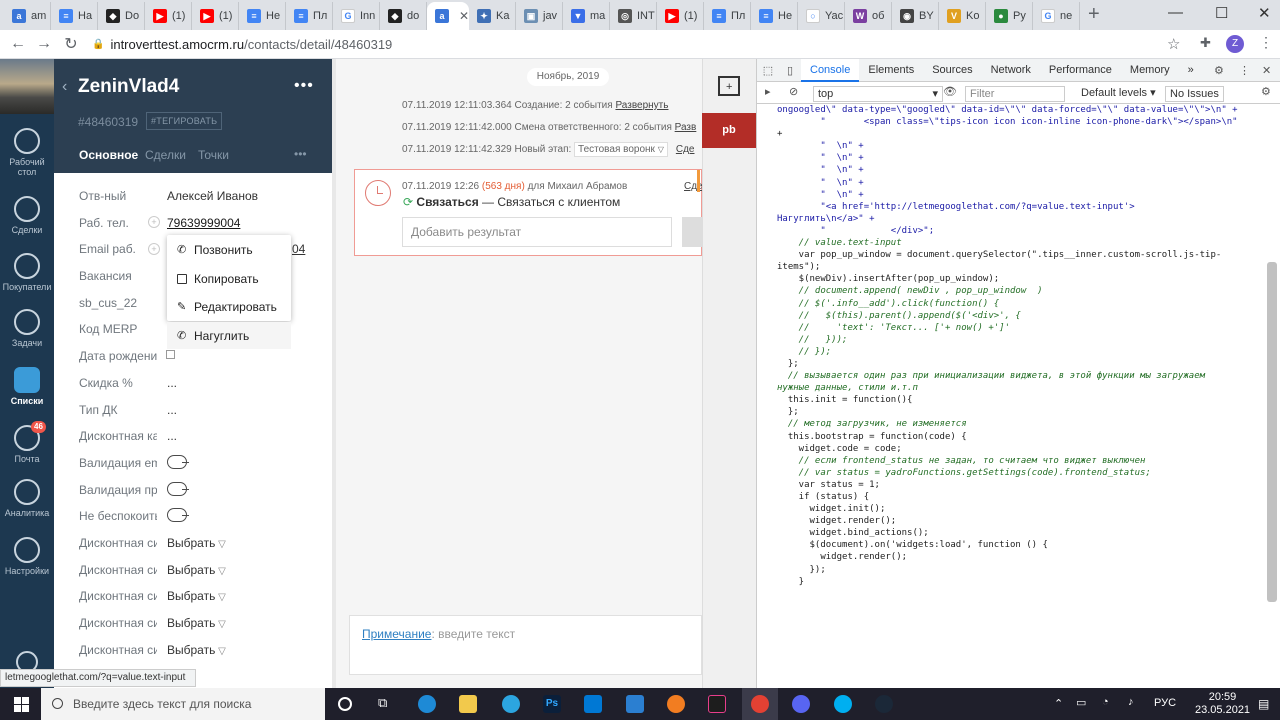 The image size is (1280, 720). Describe the element at coordinates (793, 91) in the screenshot. I see `clear-console-icon: ⊘` at that location.